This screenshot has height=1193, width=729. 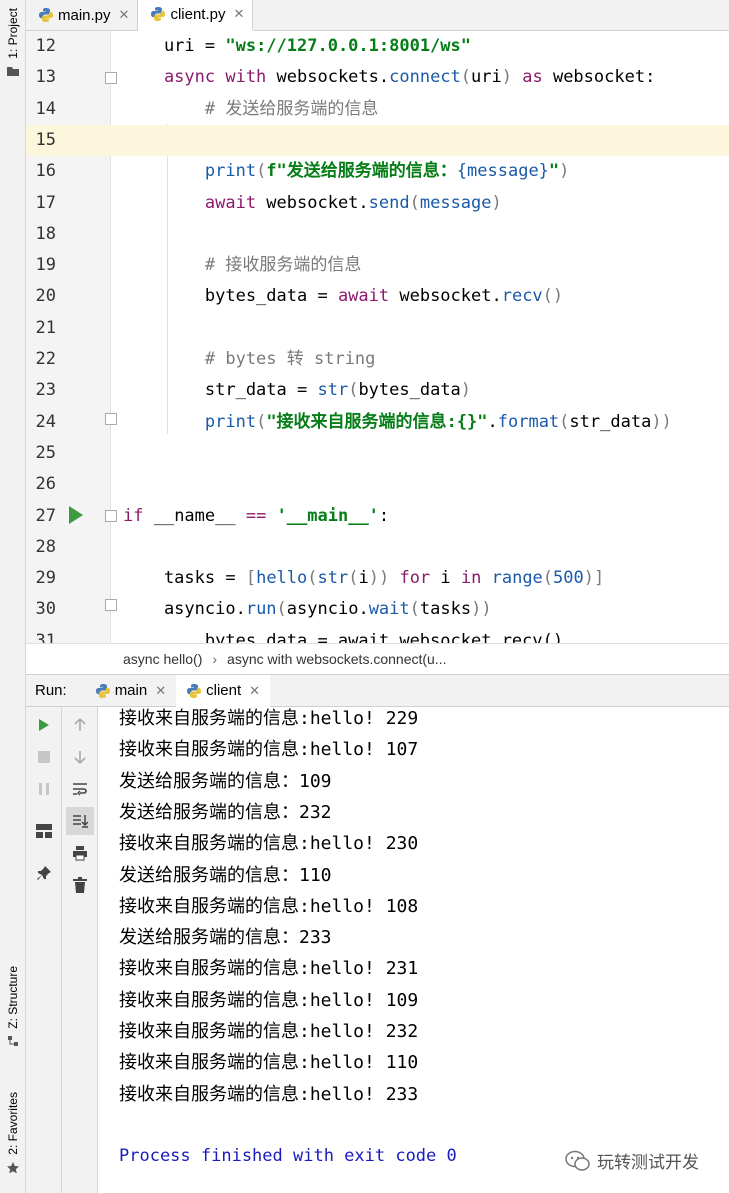 What do you see at coordinates (377, 484) in the screenshot?
I see `code-line: 26` at bounding box center [377, 484].